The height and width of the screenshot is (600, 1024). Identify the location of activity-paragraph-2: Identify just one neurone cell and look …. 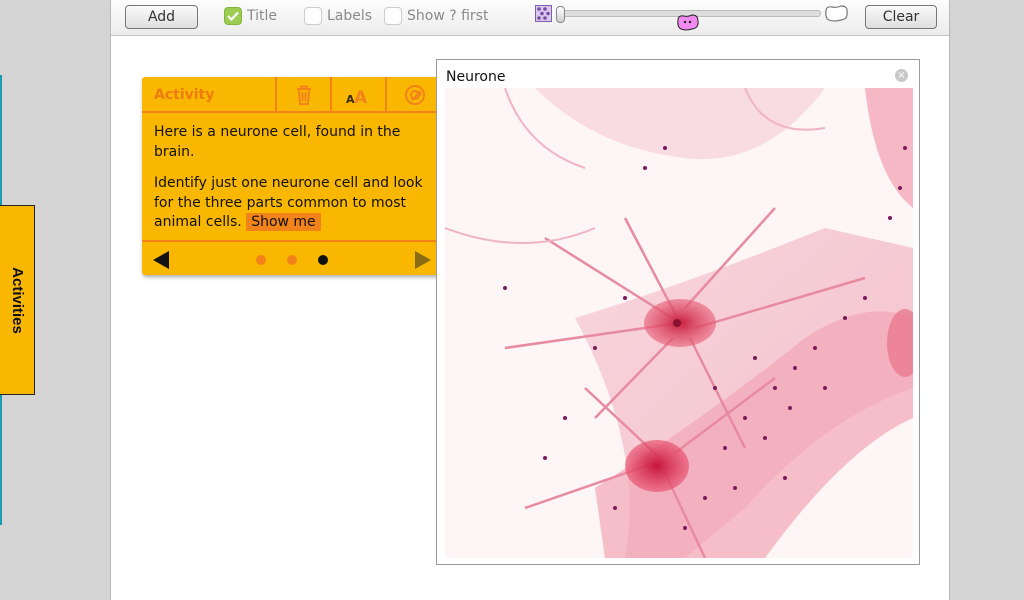
(292, 203).